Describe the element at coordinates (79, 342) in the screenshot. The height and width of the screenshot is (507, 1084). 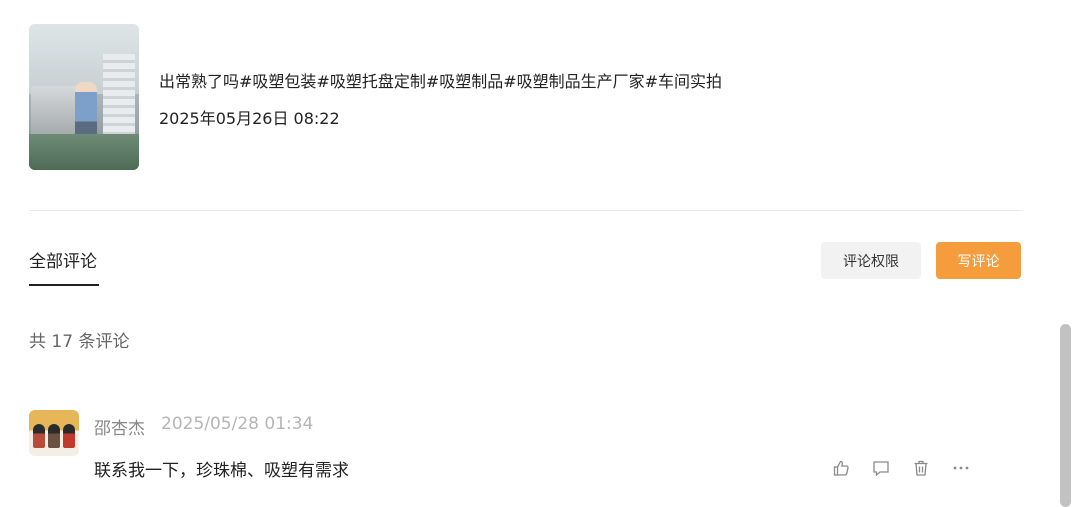
I see `comment-count: 共 17 条评论` at that location.